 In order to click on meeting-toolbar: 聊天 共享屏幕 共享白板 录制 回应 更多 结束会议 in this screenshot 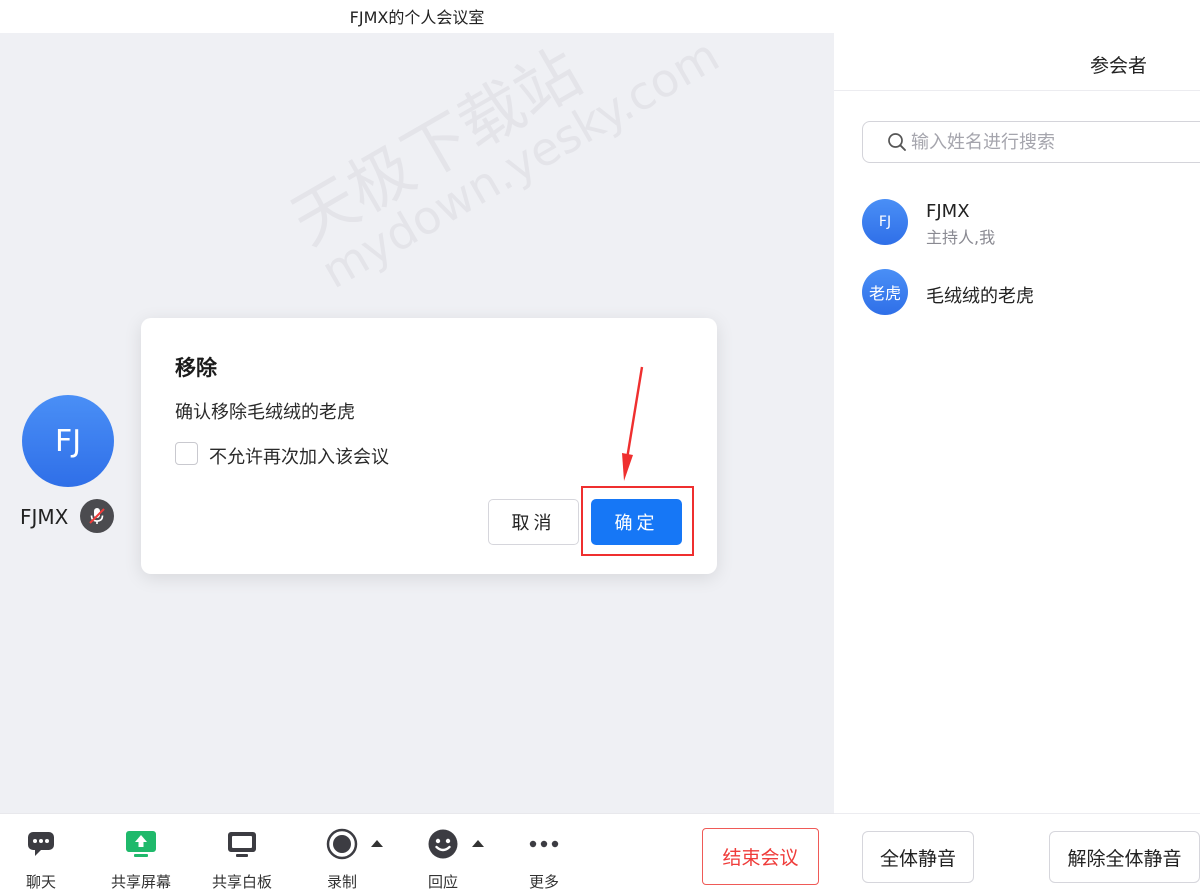, I will do `click(417, 852)`.